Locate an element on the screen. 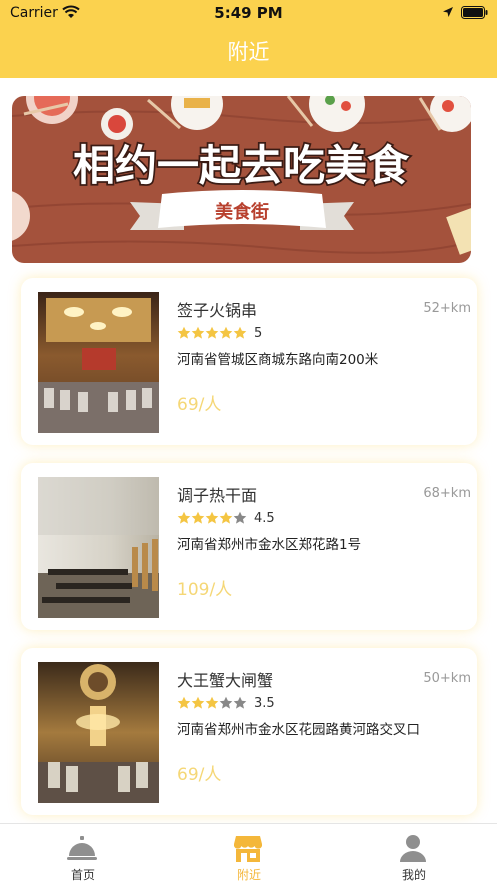  rating-value: 4.5 is located at coordinates (264, 518).